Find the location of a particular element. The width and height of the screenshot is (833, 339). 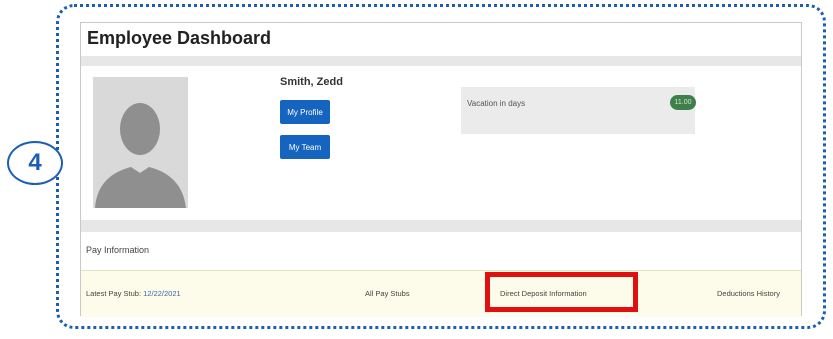

section-divider is located at coordinates (441, 226).